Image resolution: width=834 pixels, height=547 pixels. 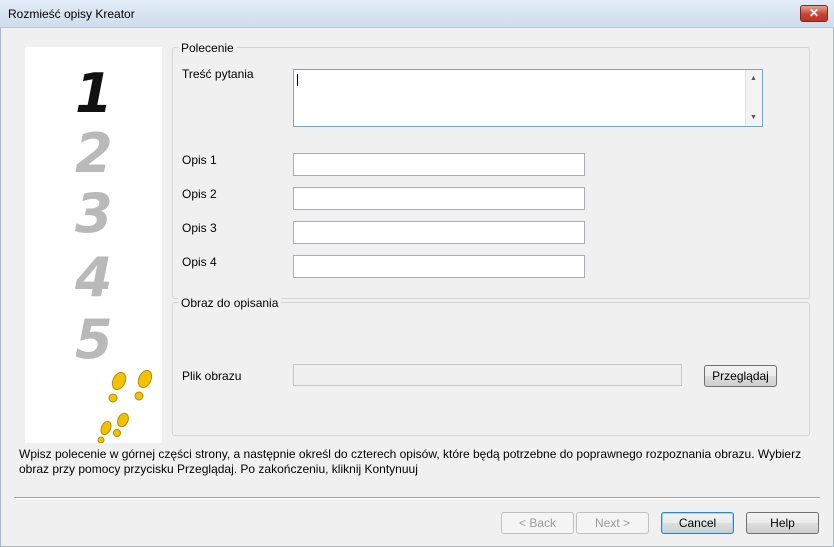 What do you see at coordinates (612, 523) in the screenshot?
I see `next-button: Next >` at bounding box center [612, 523].